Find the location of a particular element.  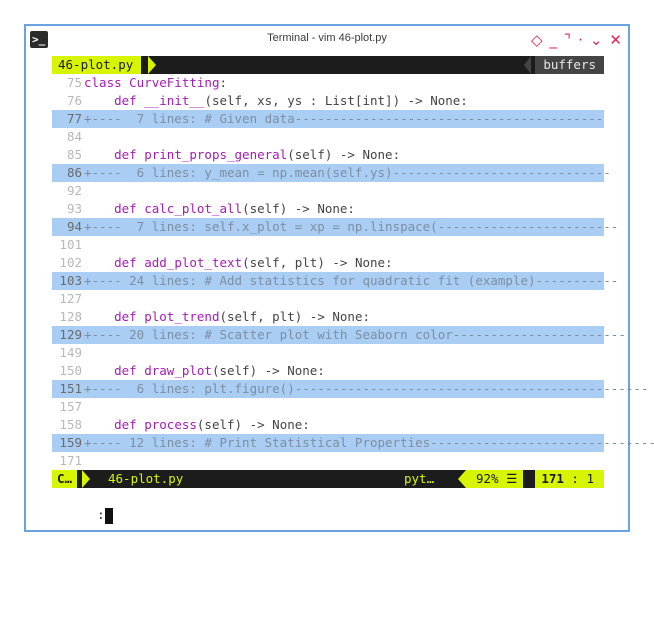

line-number: 129 is located at coordinates (70, 334).